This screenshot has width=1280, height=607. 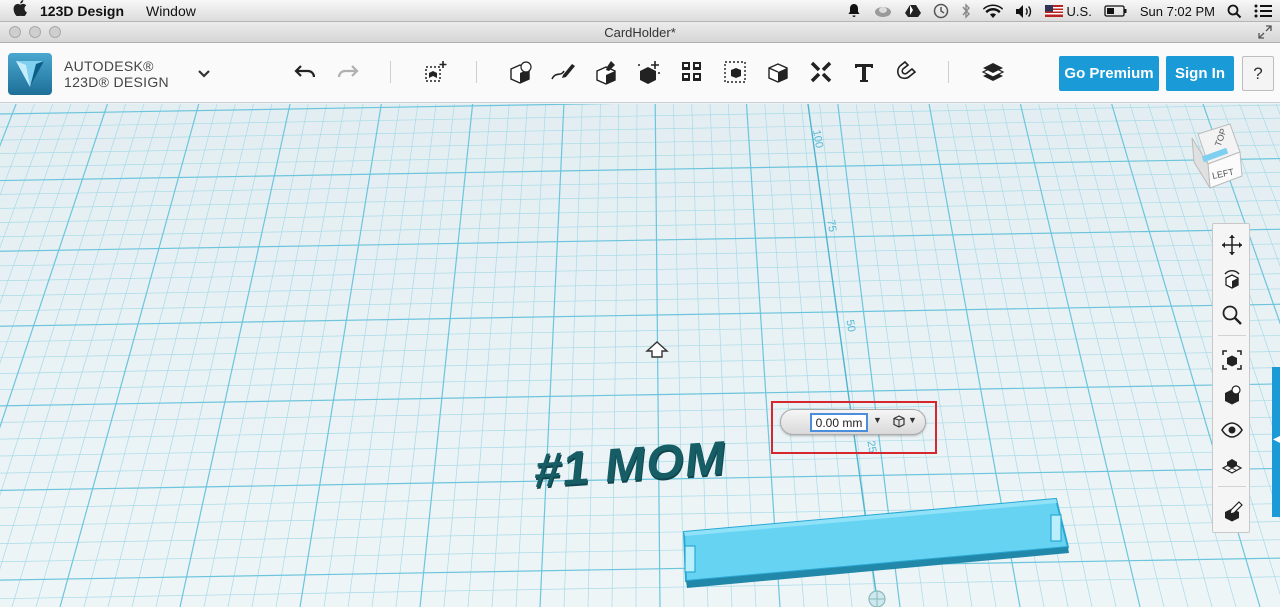 I want to click on value-dropdown-icon: ▼, so click(x=877, y=420).